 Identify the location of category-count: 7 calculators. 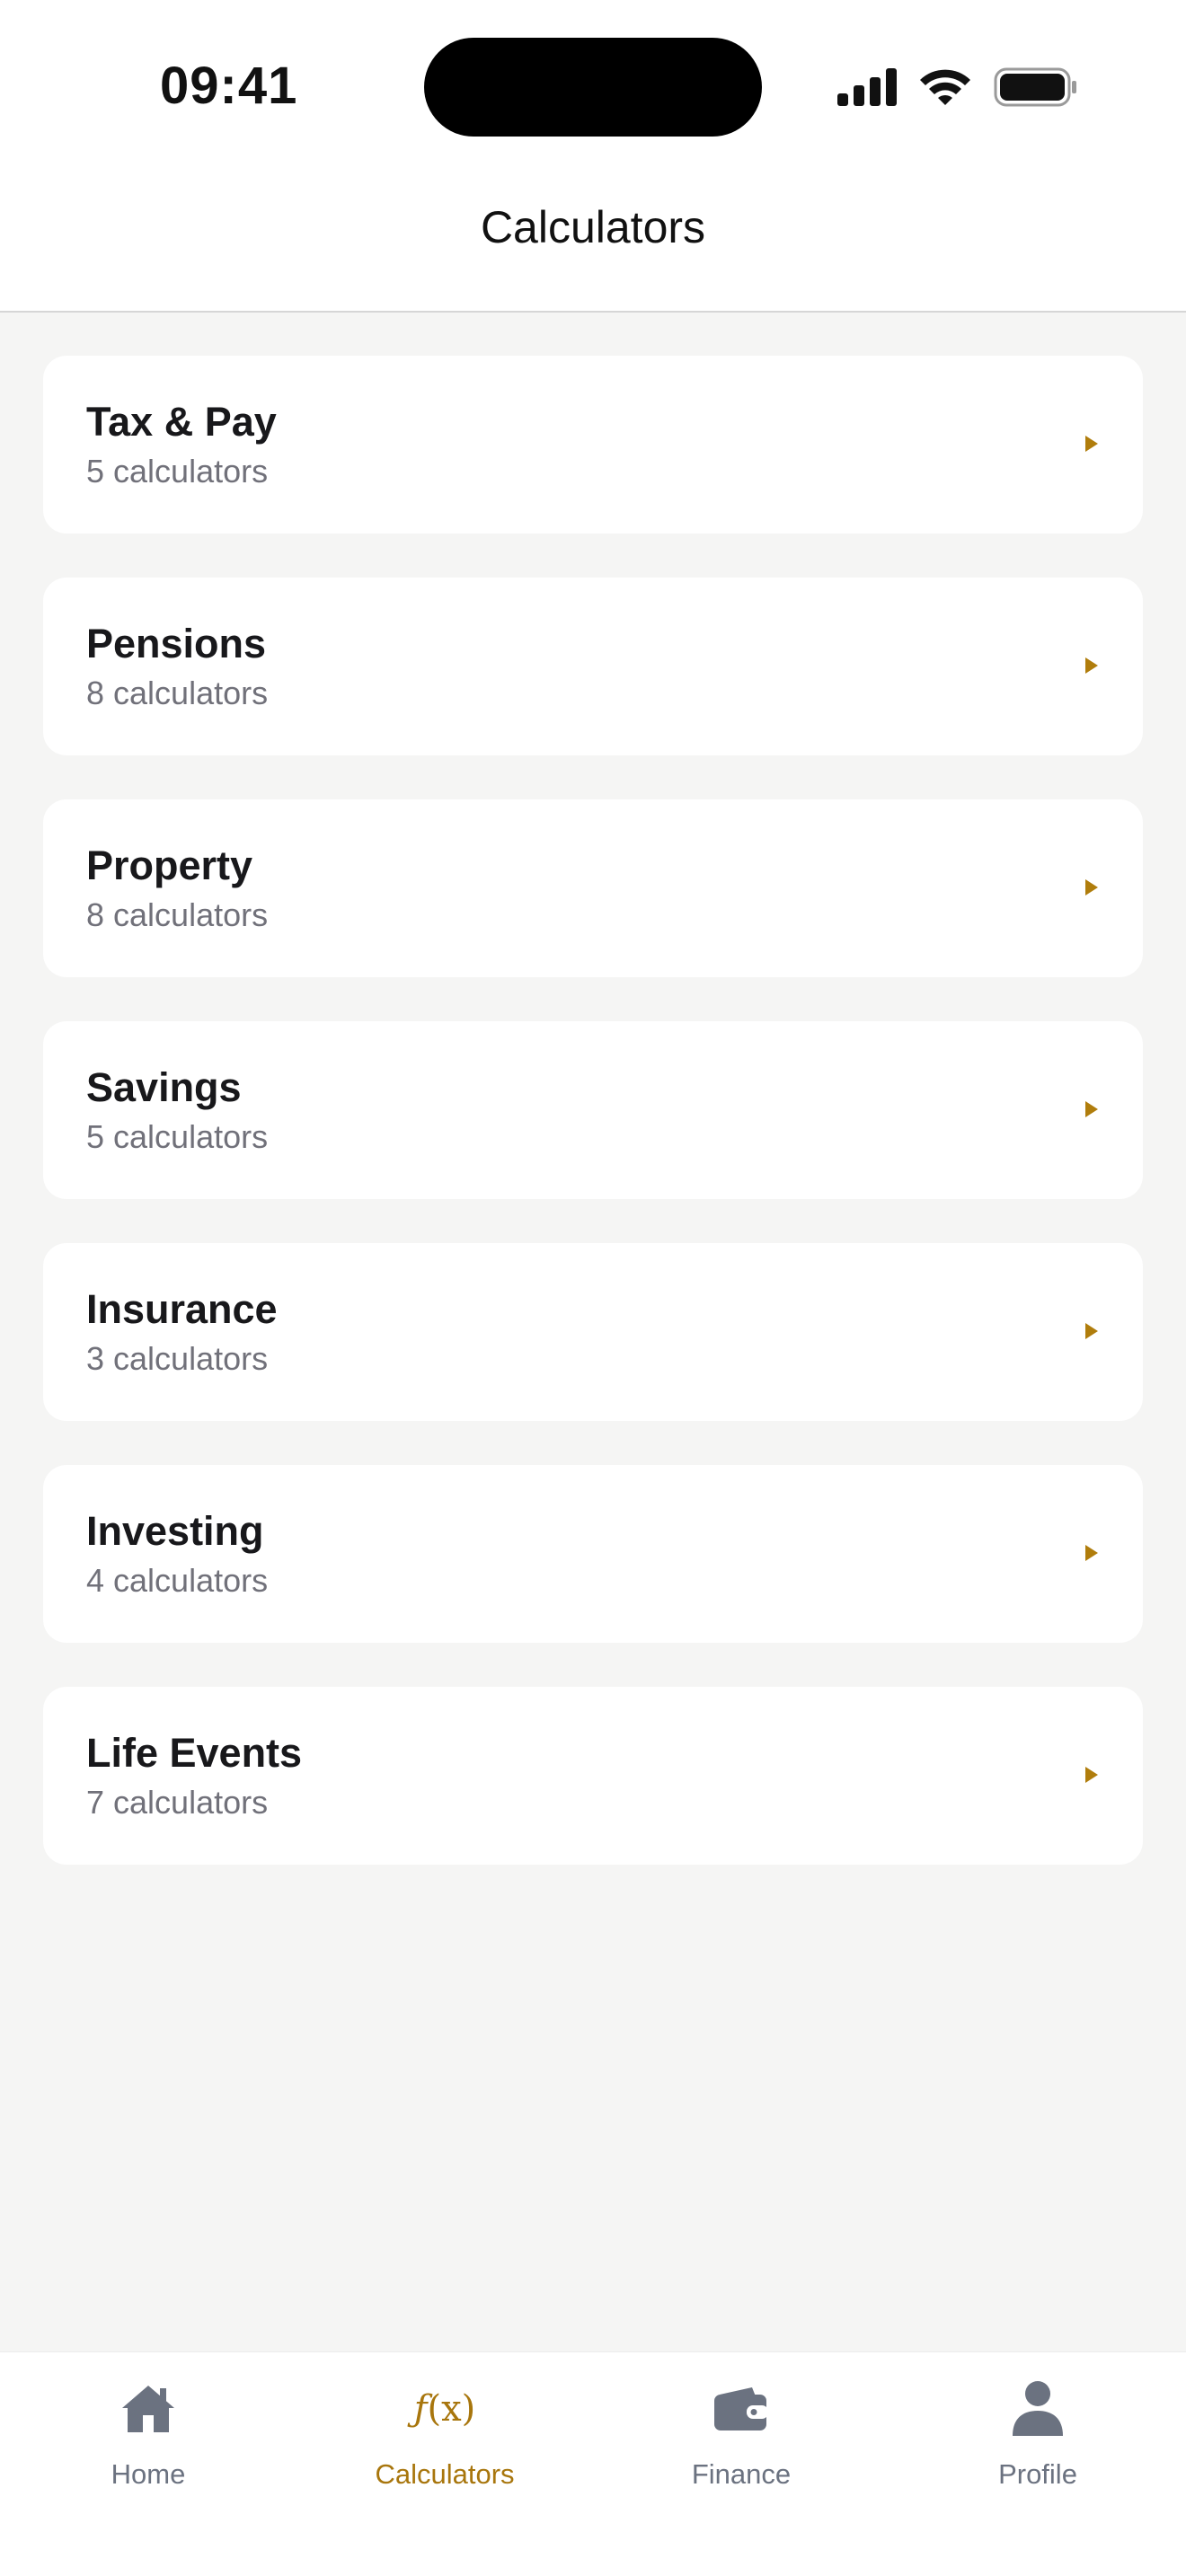
(177, 1802).